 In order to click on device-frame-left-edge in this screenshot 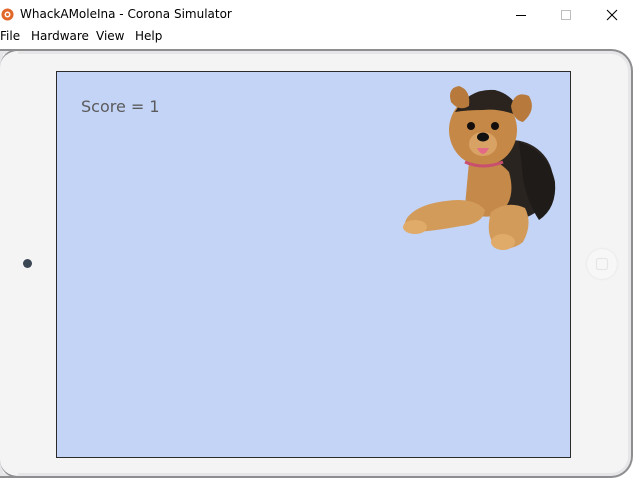, I will do `click(9, 263)`.